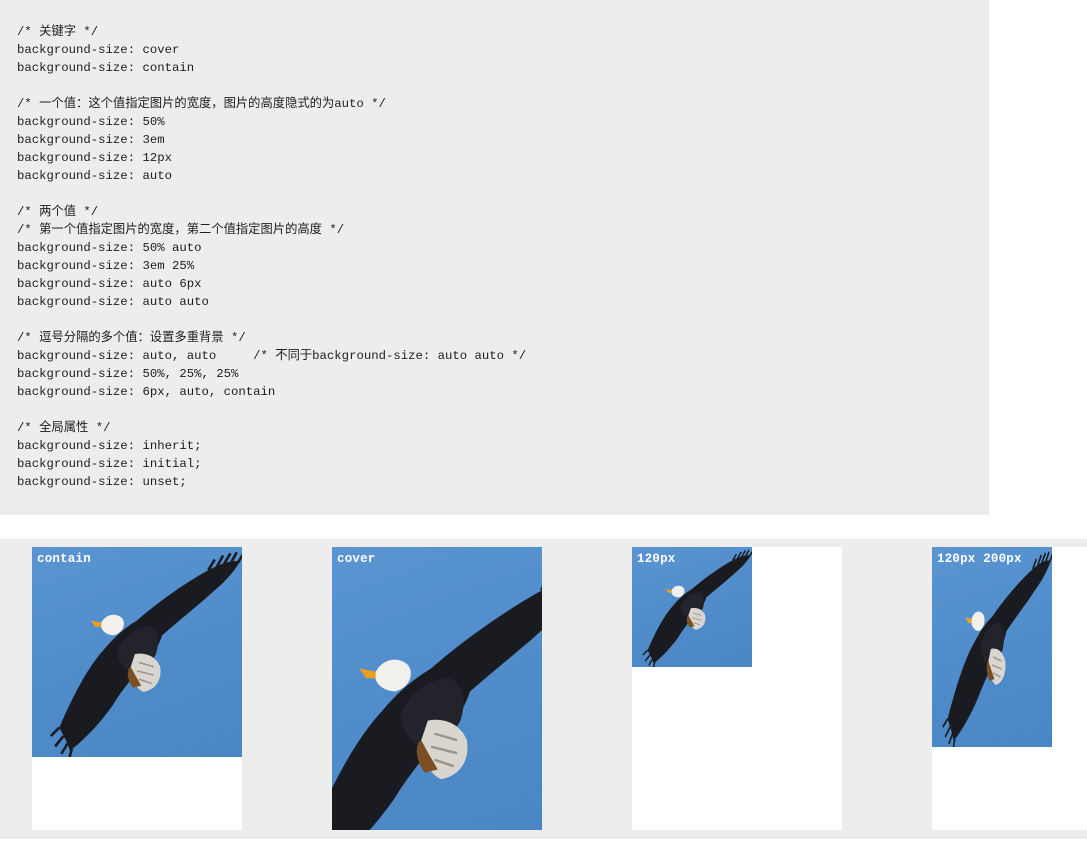 The height and width of the screenshot is (845, 1087). What do you see at coordinates (131, 338) in the screenshot?
I see `code-line: /* 逗号分隔的多个值：设置多重背景 */` at bounding box center [131, 338].